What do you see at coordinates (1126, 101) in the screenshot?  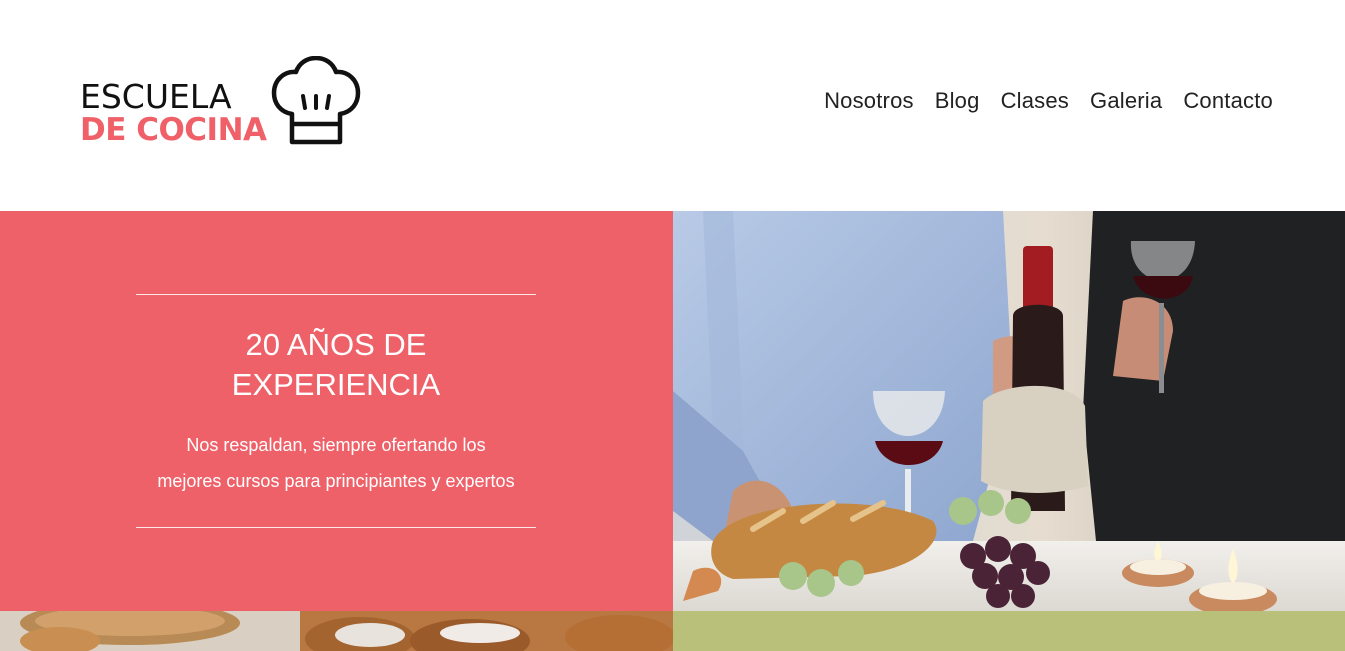 I see `nav-item-galeria: Galeria` at bounding box center [1126, 101].